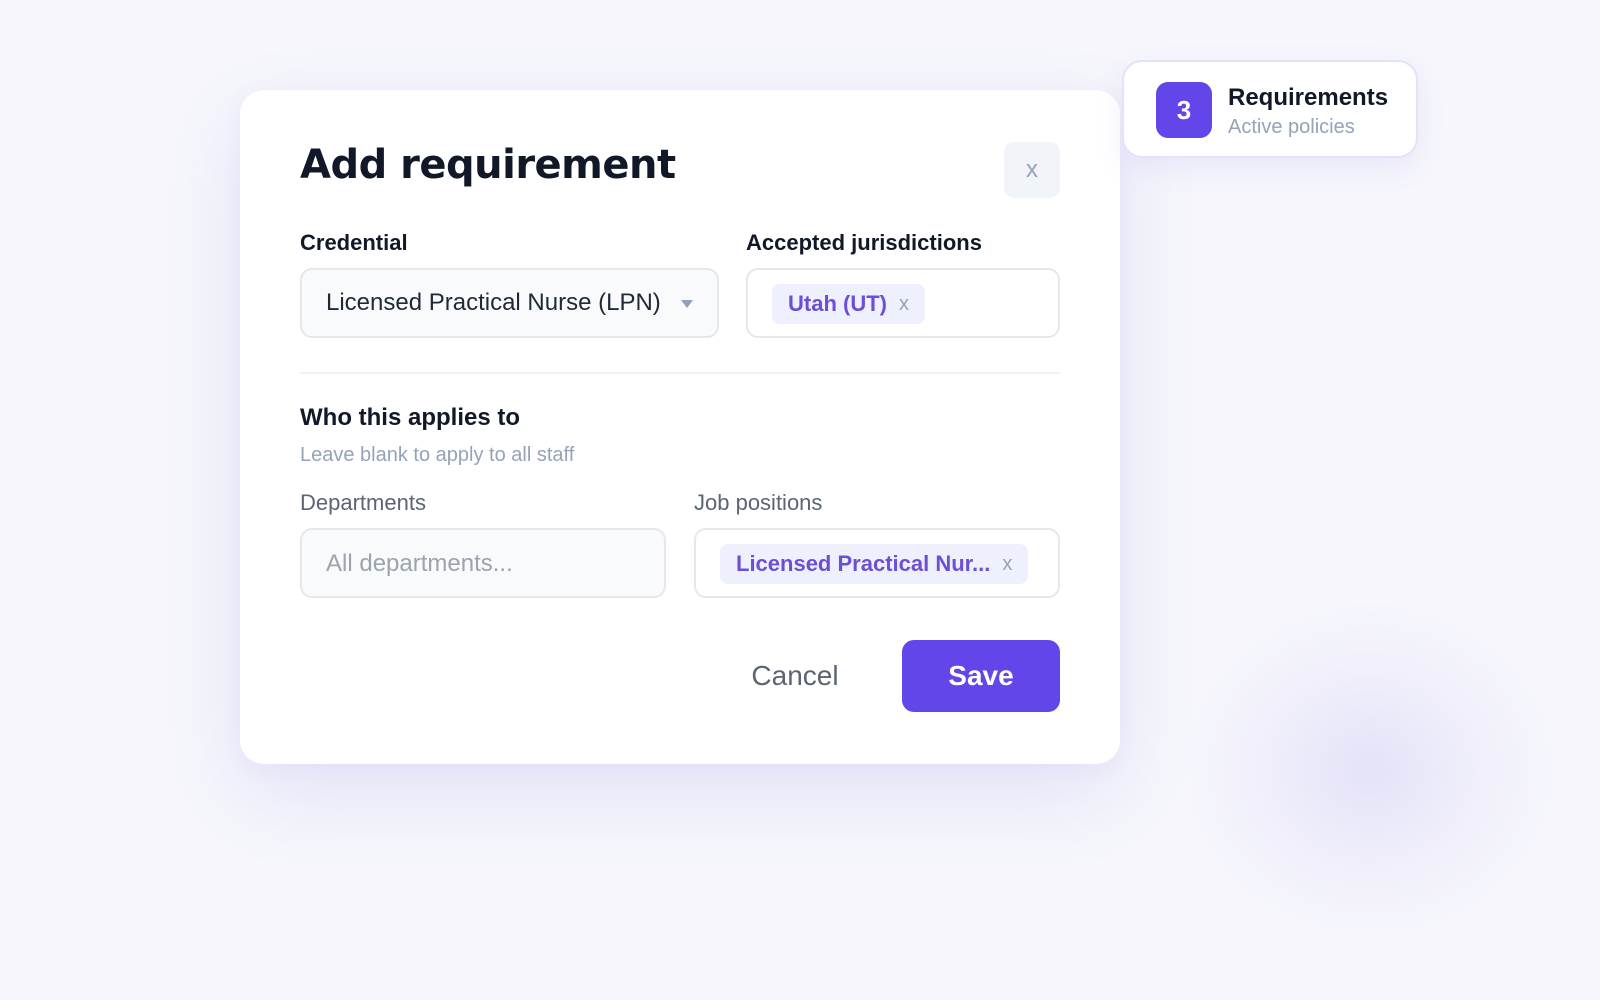  What do you see at coordinates (864, 242) in the screenshot?
I see `jurisdictions-label: Accepted jurisdictions` at bounding box center [864, 242].